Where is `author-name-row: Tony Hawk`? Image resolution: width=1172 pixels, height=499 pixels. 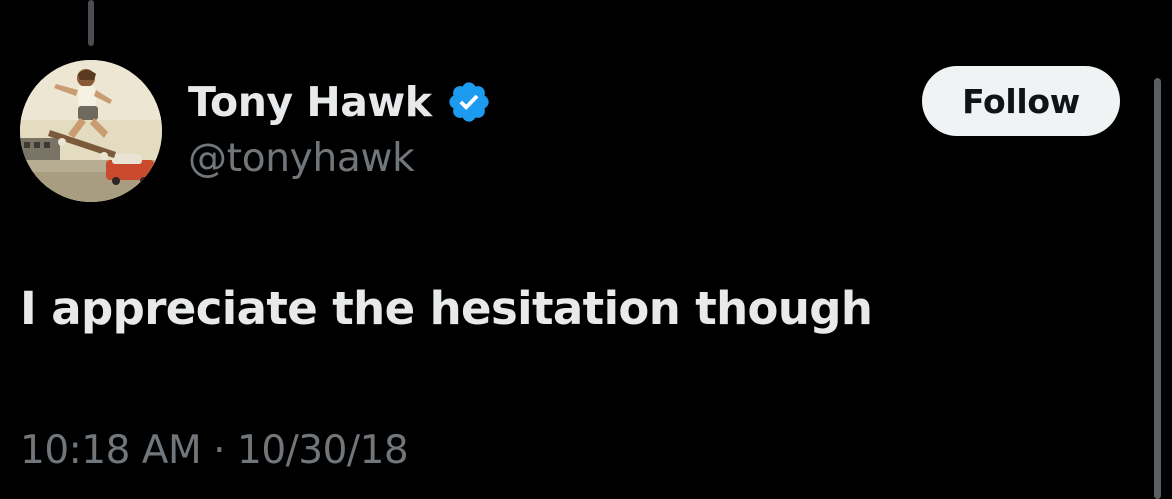 author-name-row: Tony Hawk is located at coordinates (340, 102).